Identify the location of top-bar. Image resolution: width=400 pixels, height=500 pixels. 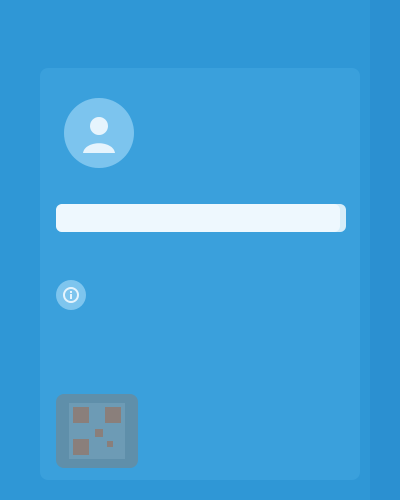
(200, 33).